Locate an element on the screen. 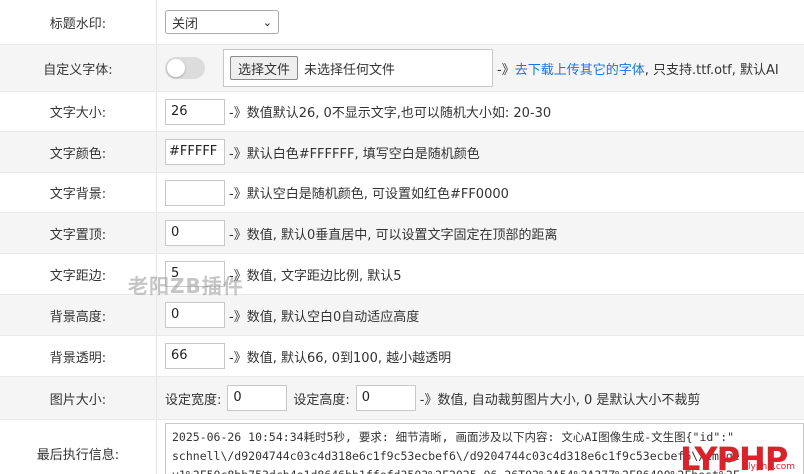  image-width-input: 0 is located at coordinates (257, 398).